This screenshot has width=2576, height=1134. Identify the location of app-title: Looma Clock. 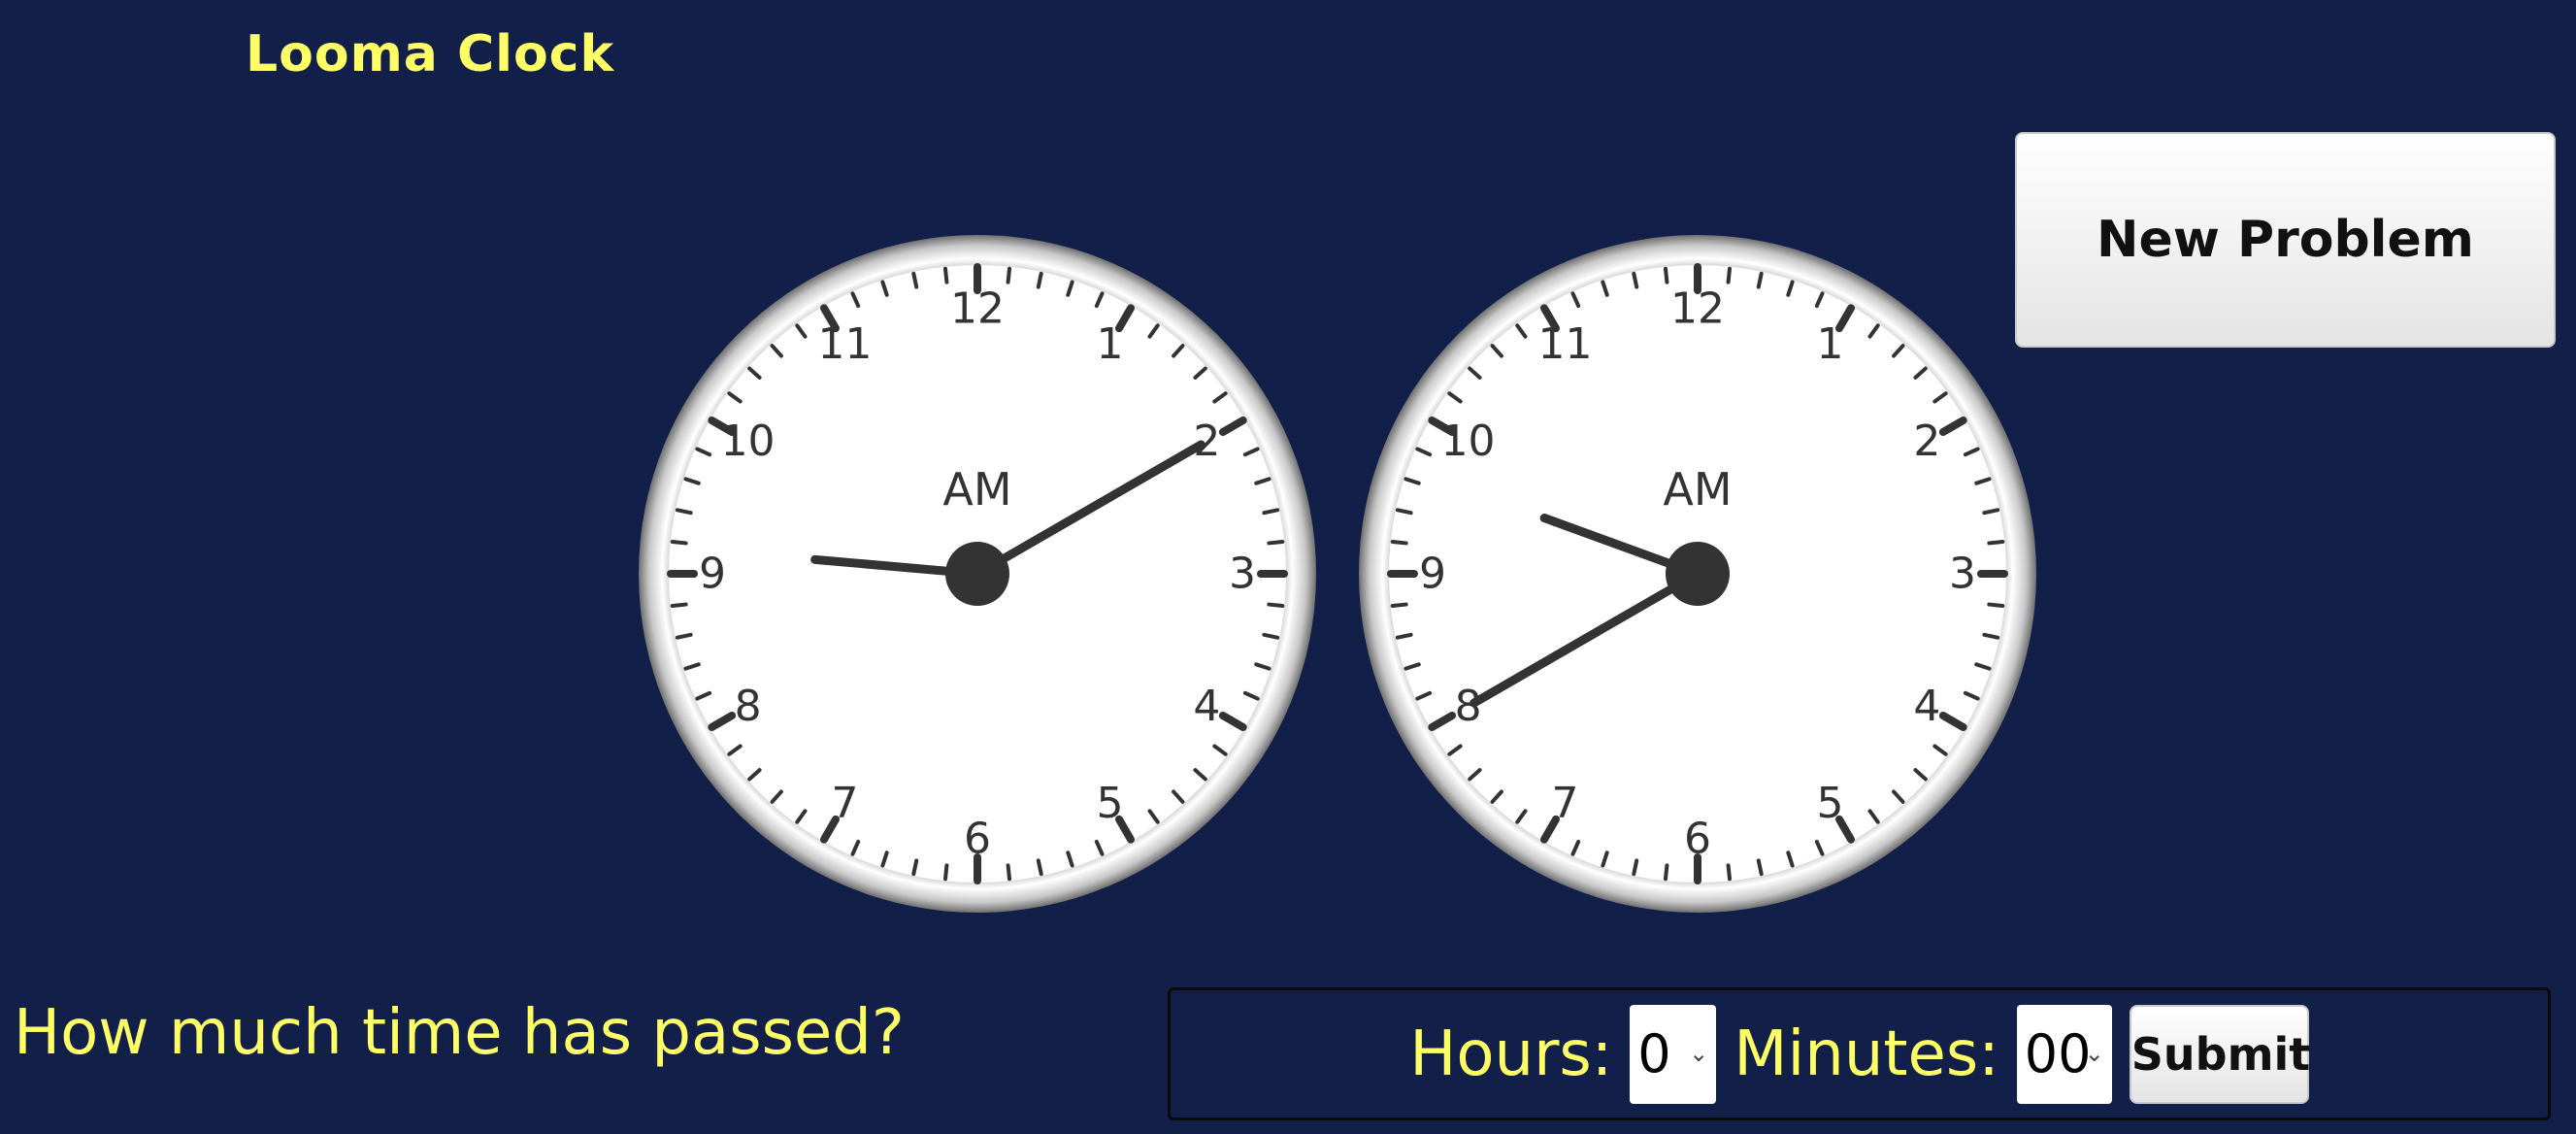
(430, 54).